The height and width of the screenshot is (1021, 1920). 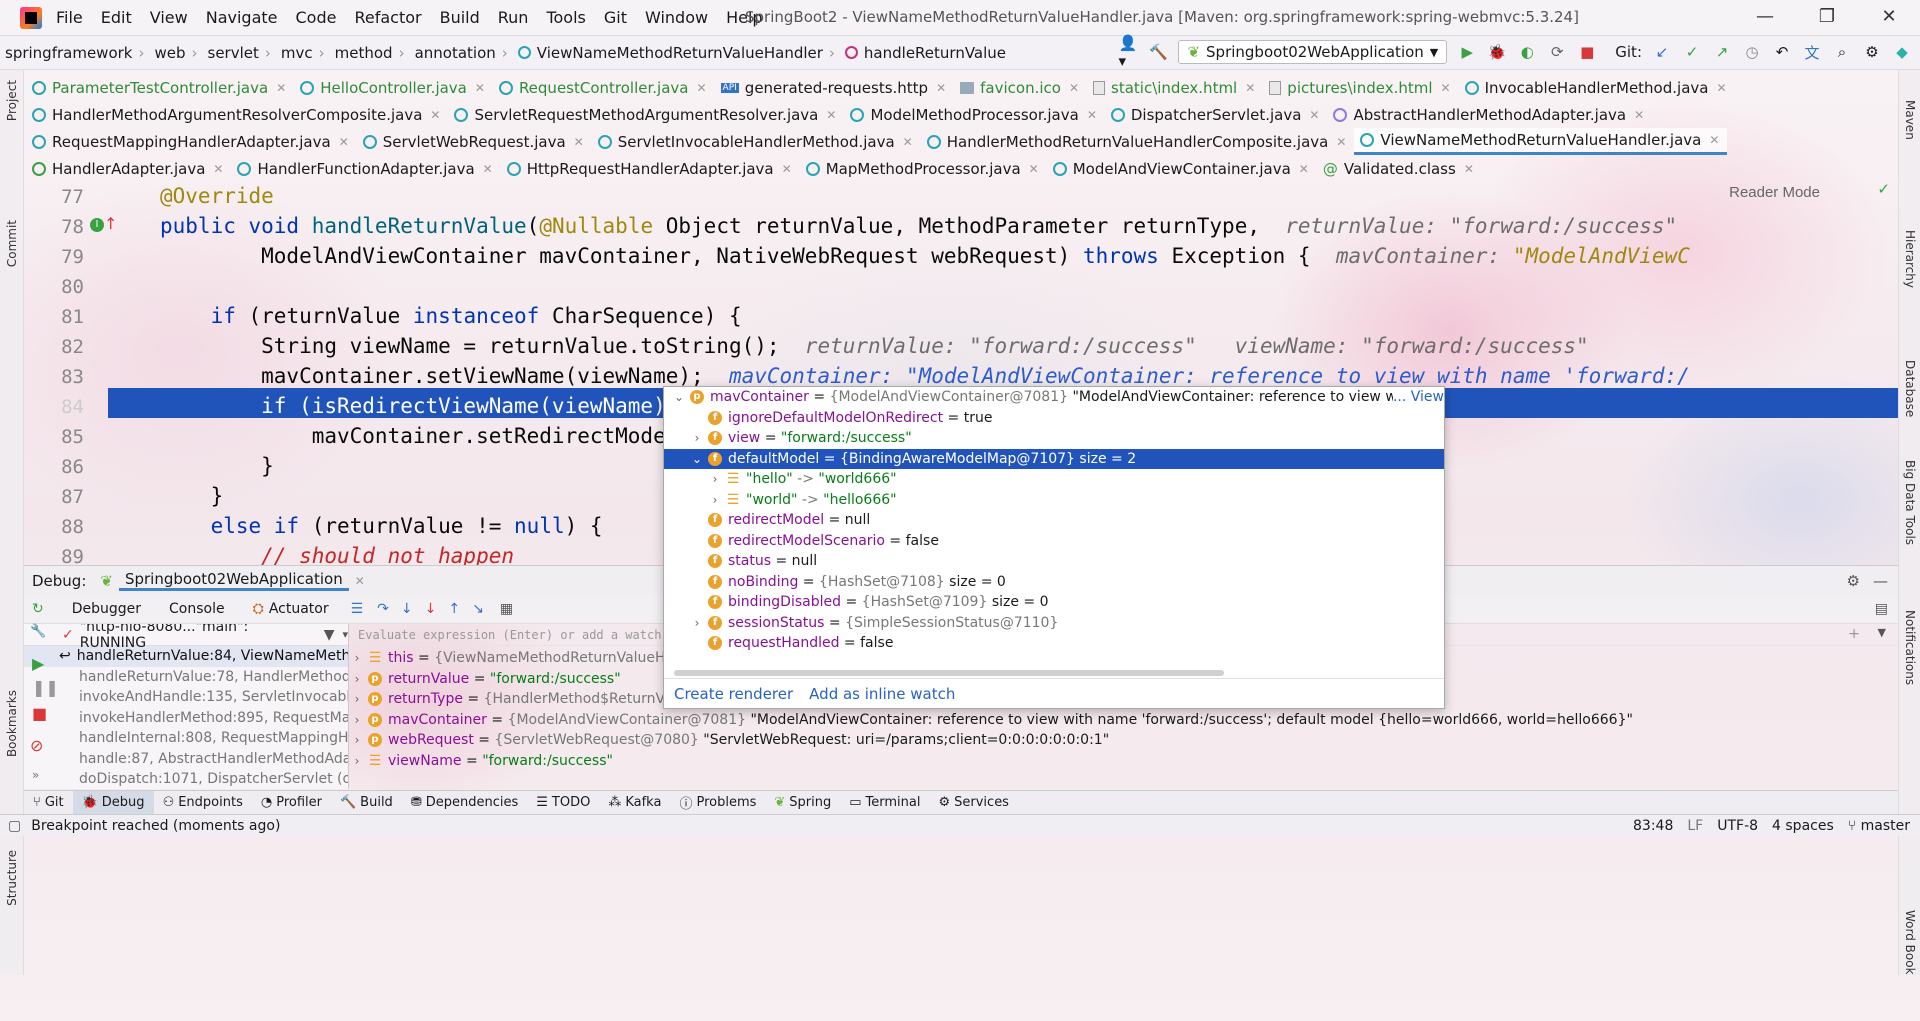 What do you see at coordinates (506, 609) in the screenshot?
I see `evaluate-icon: ▦` at bounding box center [506, 609].